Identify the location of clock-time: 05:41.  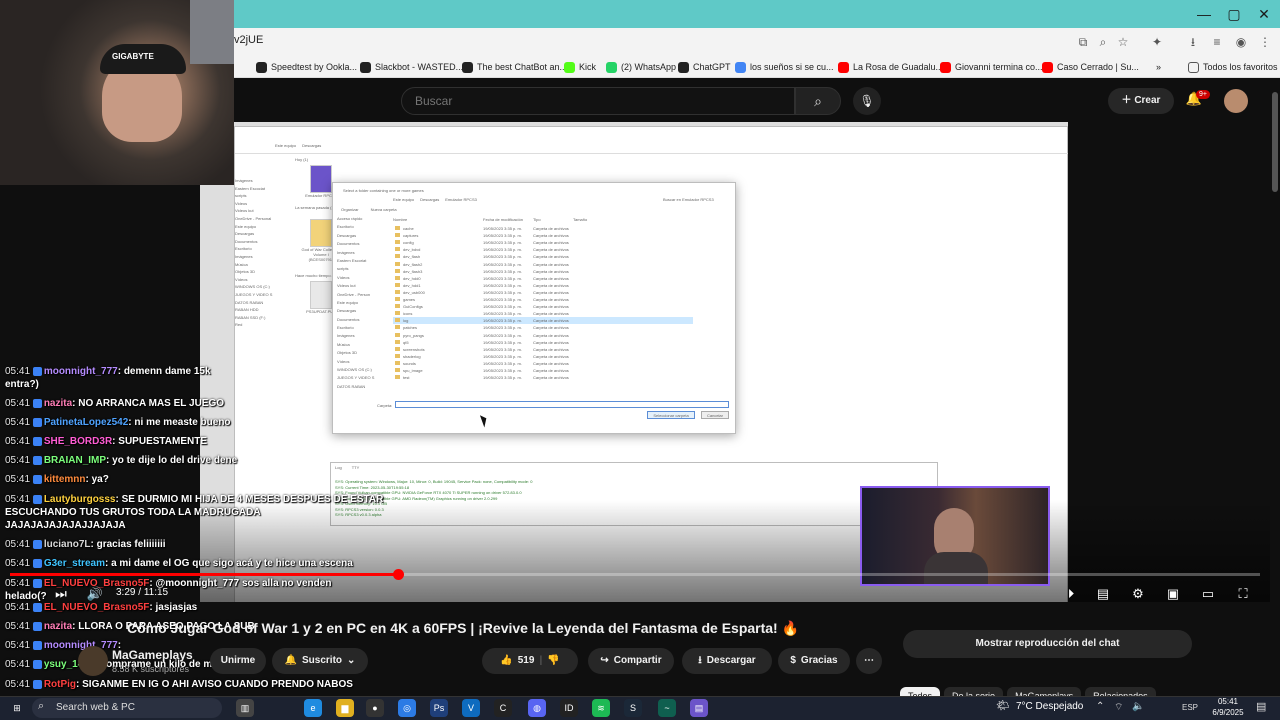
(1228, 701).